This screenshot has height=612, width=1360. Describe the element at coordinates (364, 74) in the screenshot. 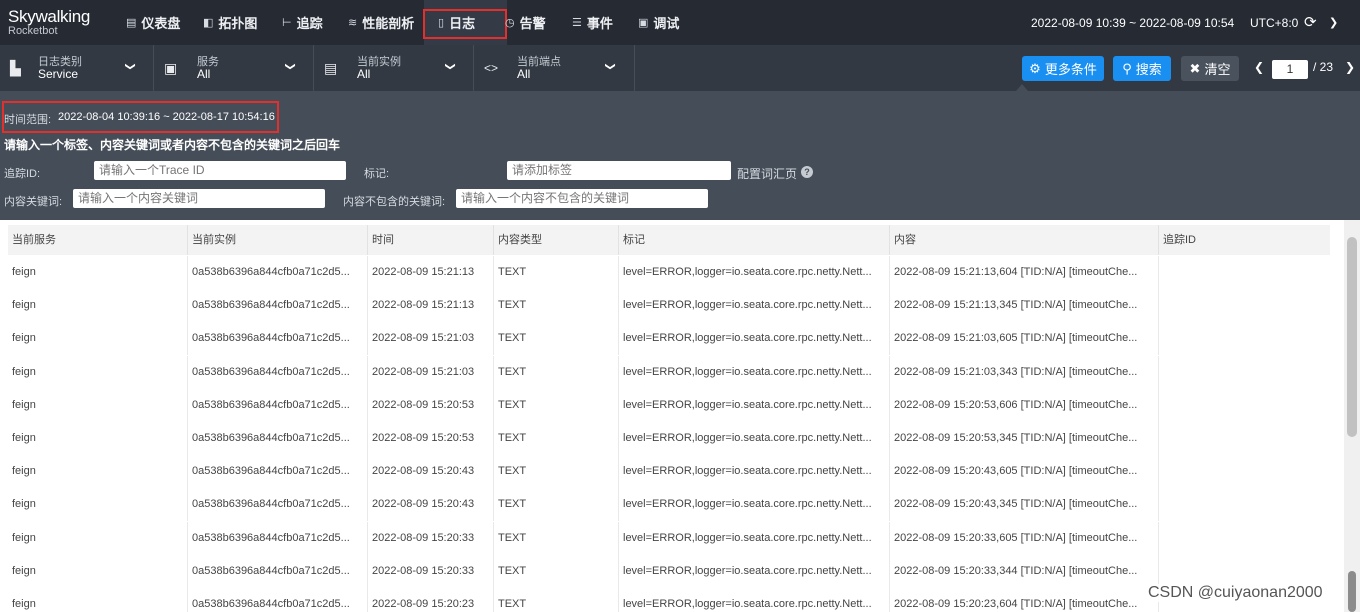

I see `select-value: All` at that location.